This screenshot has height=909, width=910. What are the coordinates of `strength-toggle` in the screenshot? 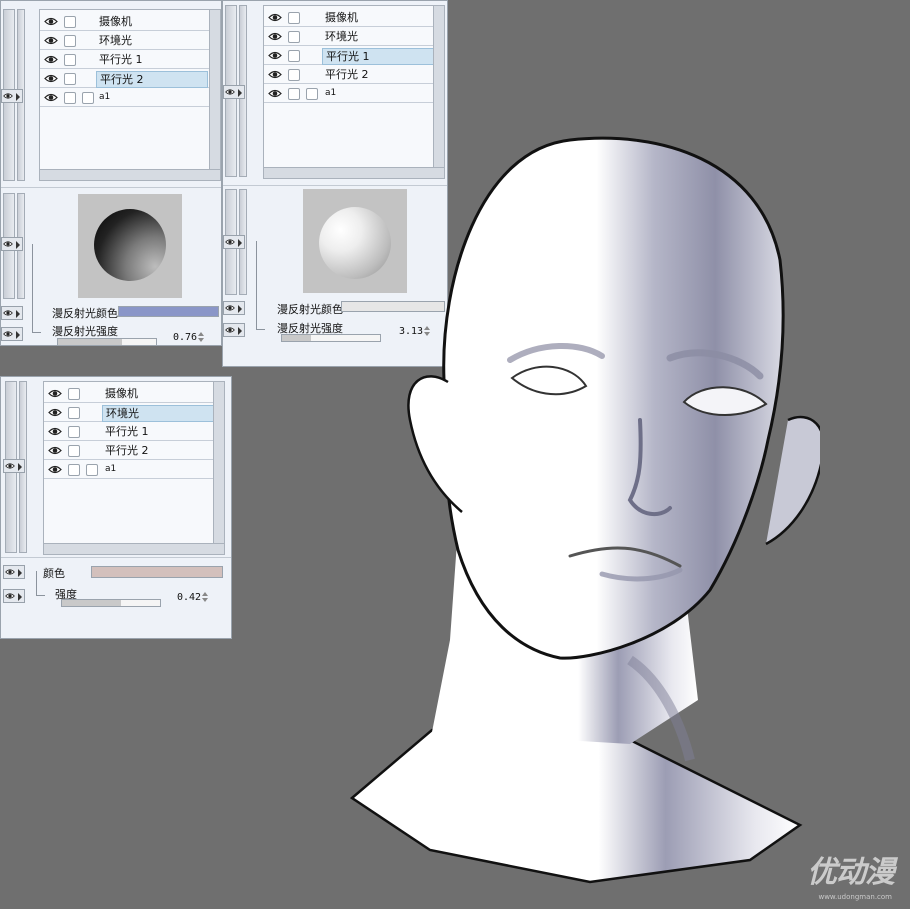 It's located at (14, 596).